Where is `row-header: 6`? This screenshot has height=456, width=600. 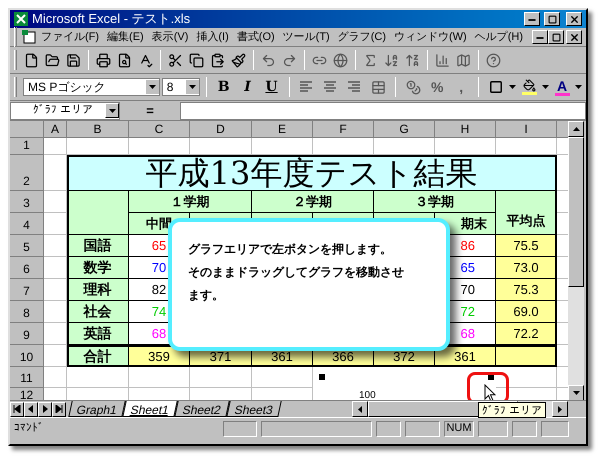
row-header: 6 is located at coordinates (27, 268).